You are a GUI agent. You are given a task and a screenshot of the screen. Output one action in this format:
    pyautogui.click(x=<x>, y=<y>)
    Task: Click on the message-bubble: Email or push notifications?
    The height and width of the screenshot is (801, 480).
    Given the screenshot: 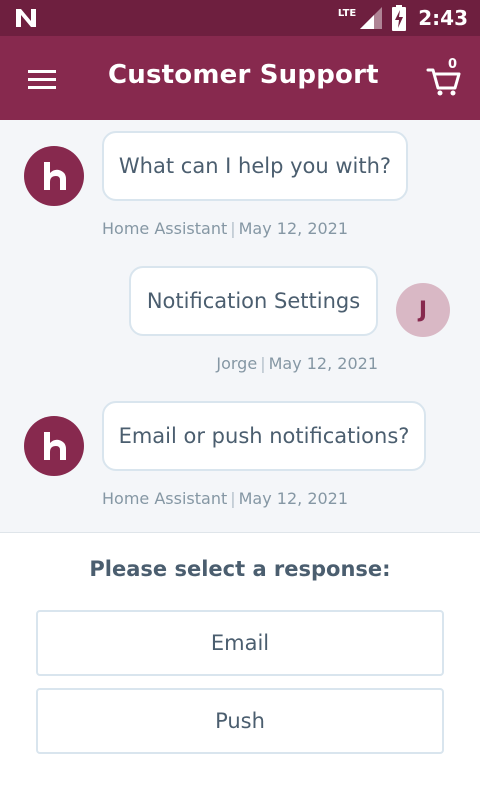 What is the action you would take?
    pyautogui.click(x=264, y=436)
    